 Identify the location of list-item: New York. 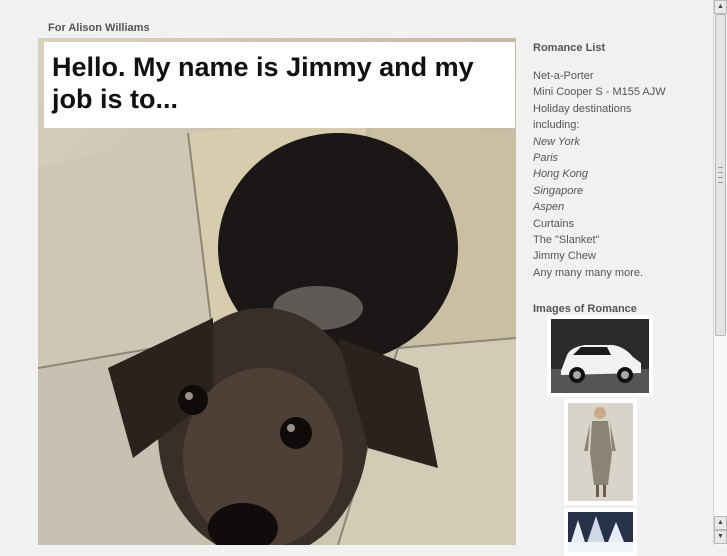
(556, 141).